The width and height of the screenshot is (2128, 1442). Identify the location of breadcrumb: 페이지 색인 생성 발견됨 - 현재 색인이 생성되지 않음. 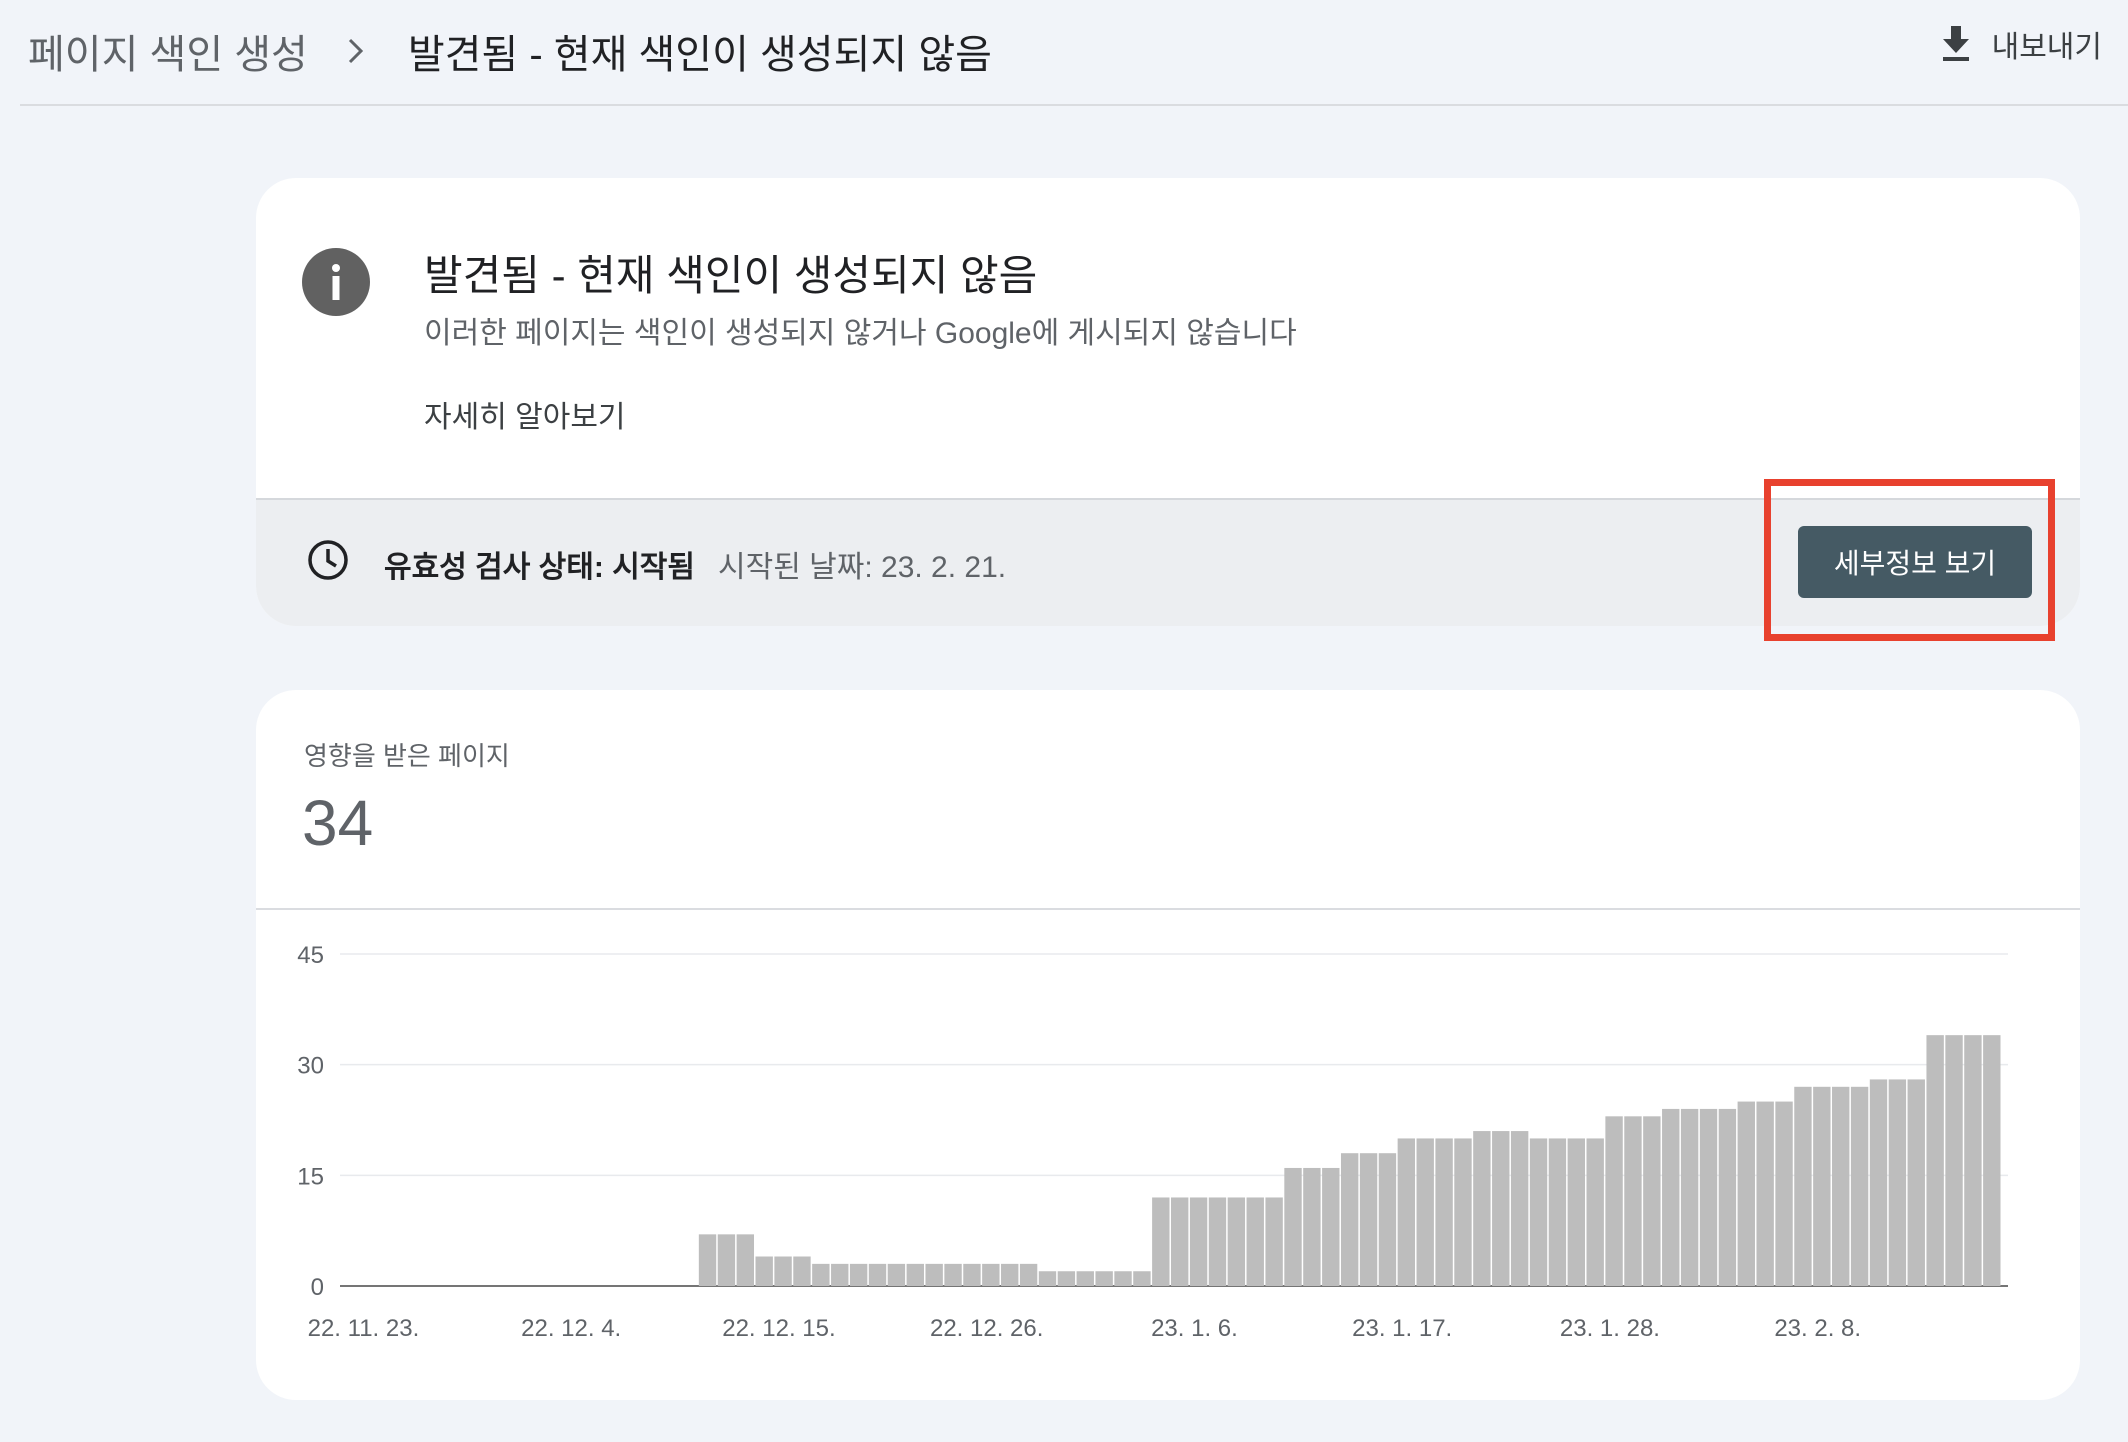
(510, 51).